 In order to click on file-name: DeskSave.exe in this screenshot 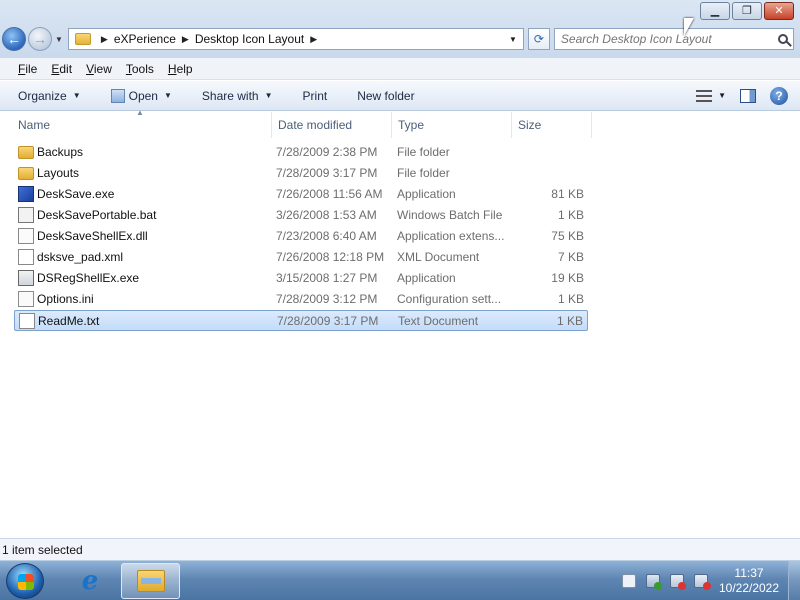, I will do `click(76, 194)`.